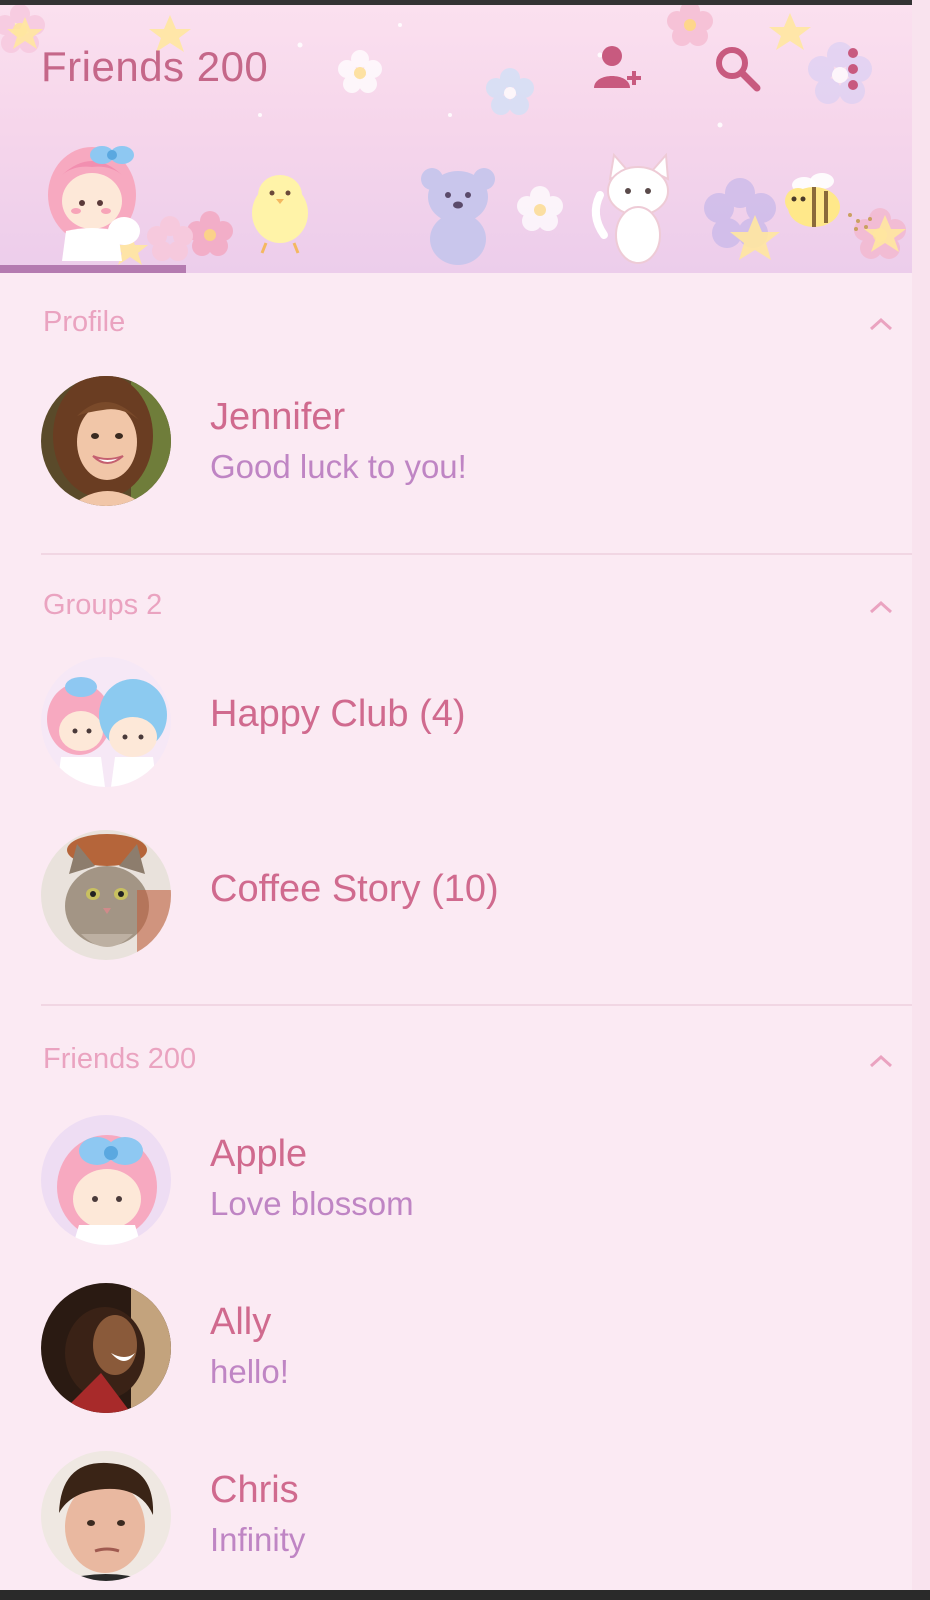 The image size is (930, 1600). Describe the element at coordinates (254, 1490) in the screenshot. I see `friend-name: Chris` at that location.